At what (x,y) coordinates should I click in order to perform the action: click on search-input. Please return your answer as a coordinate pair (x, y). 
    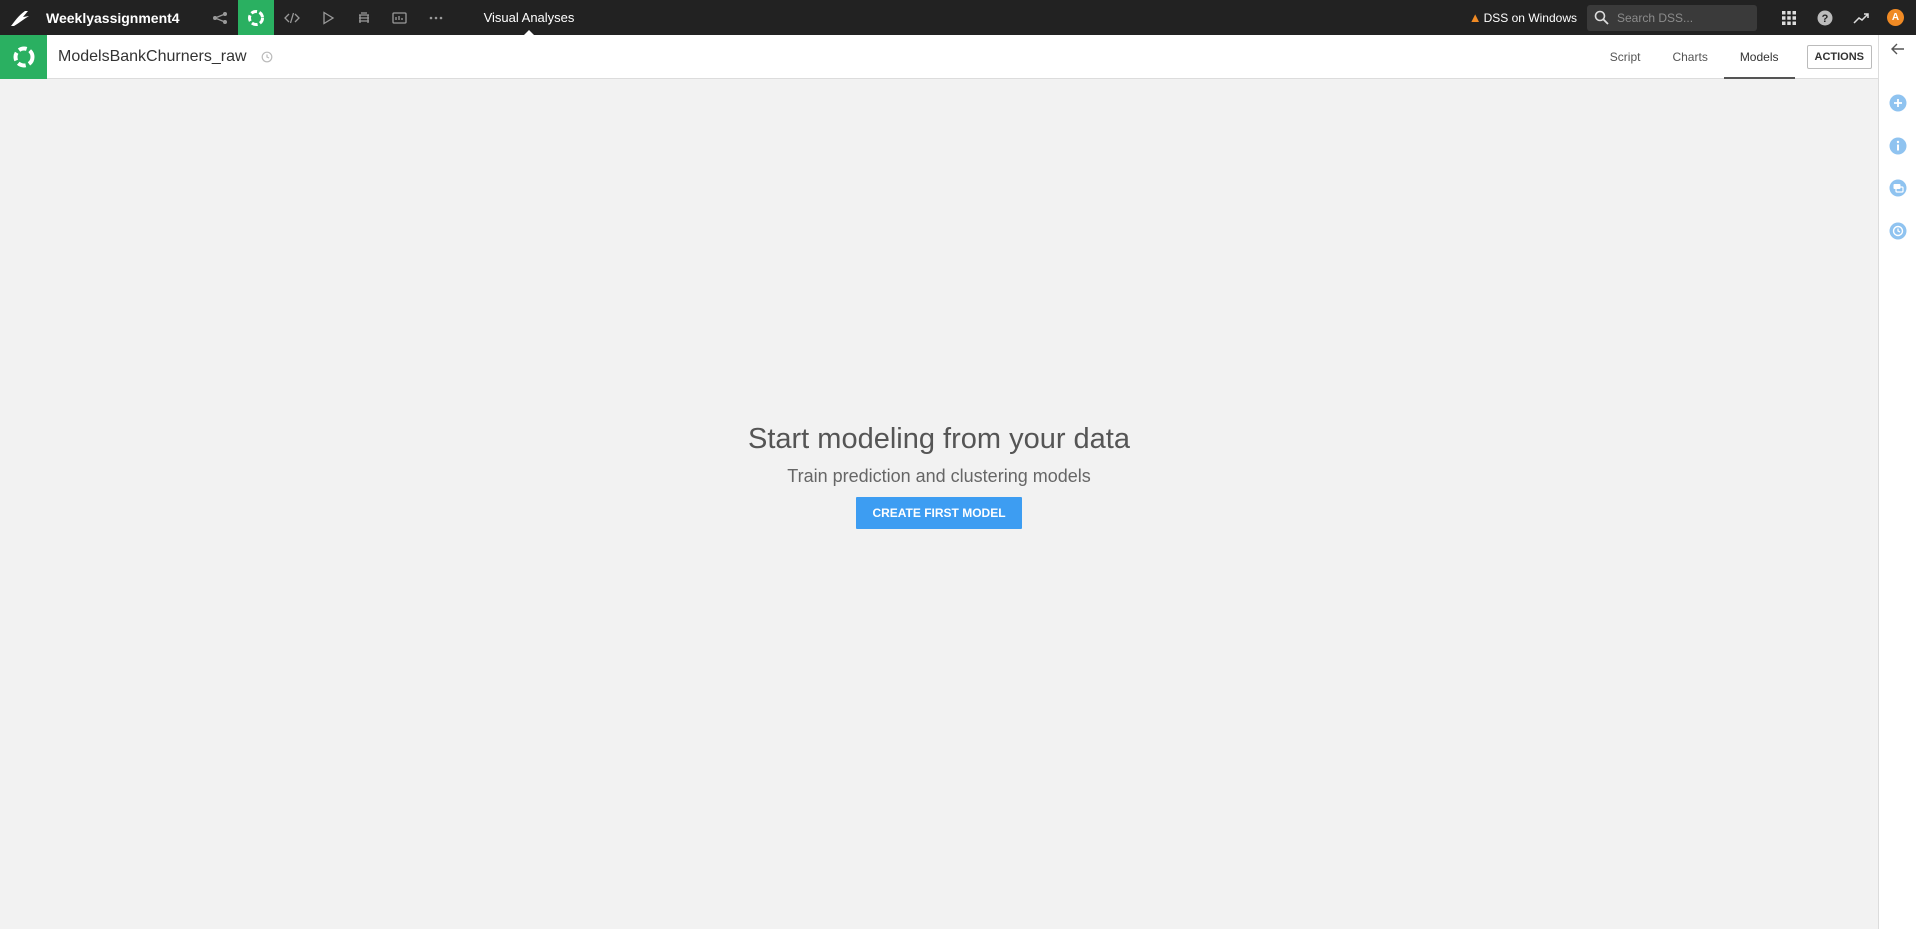
    Looking at the image, I should click on (1682, 17).